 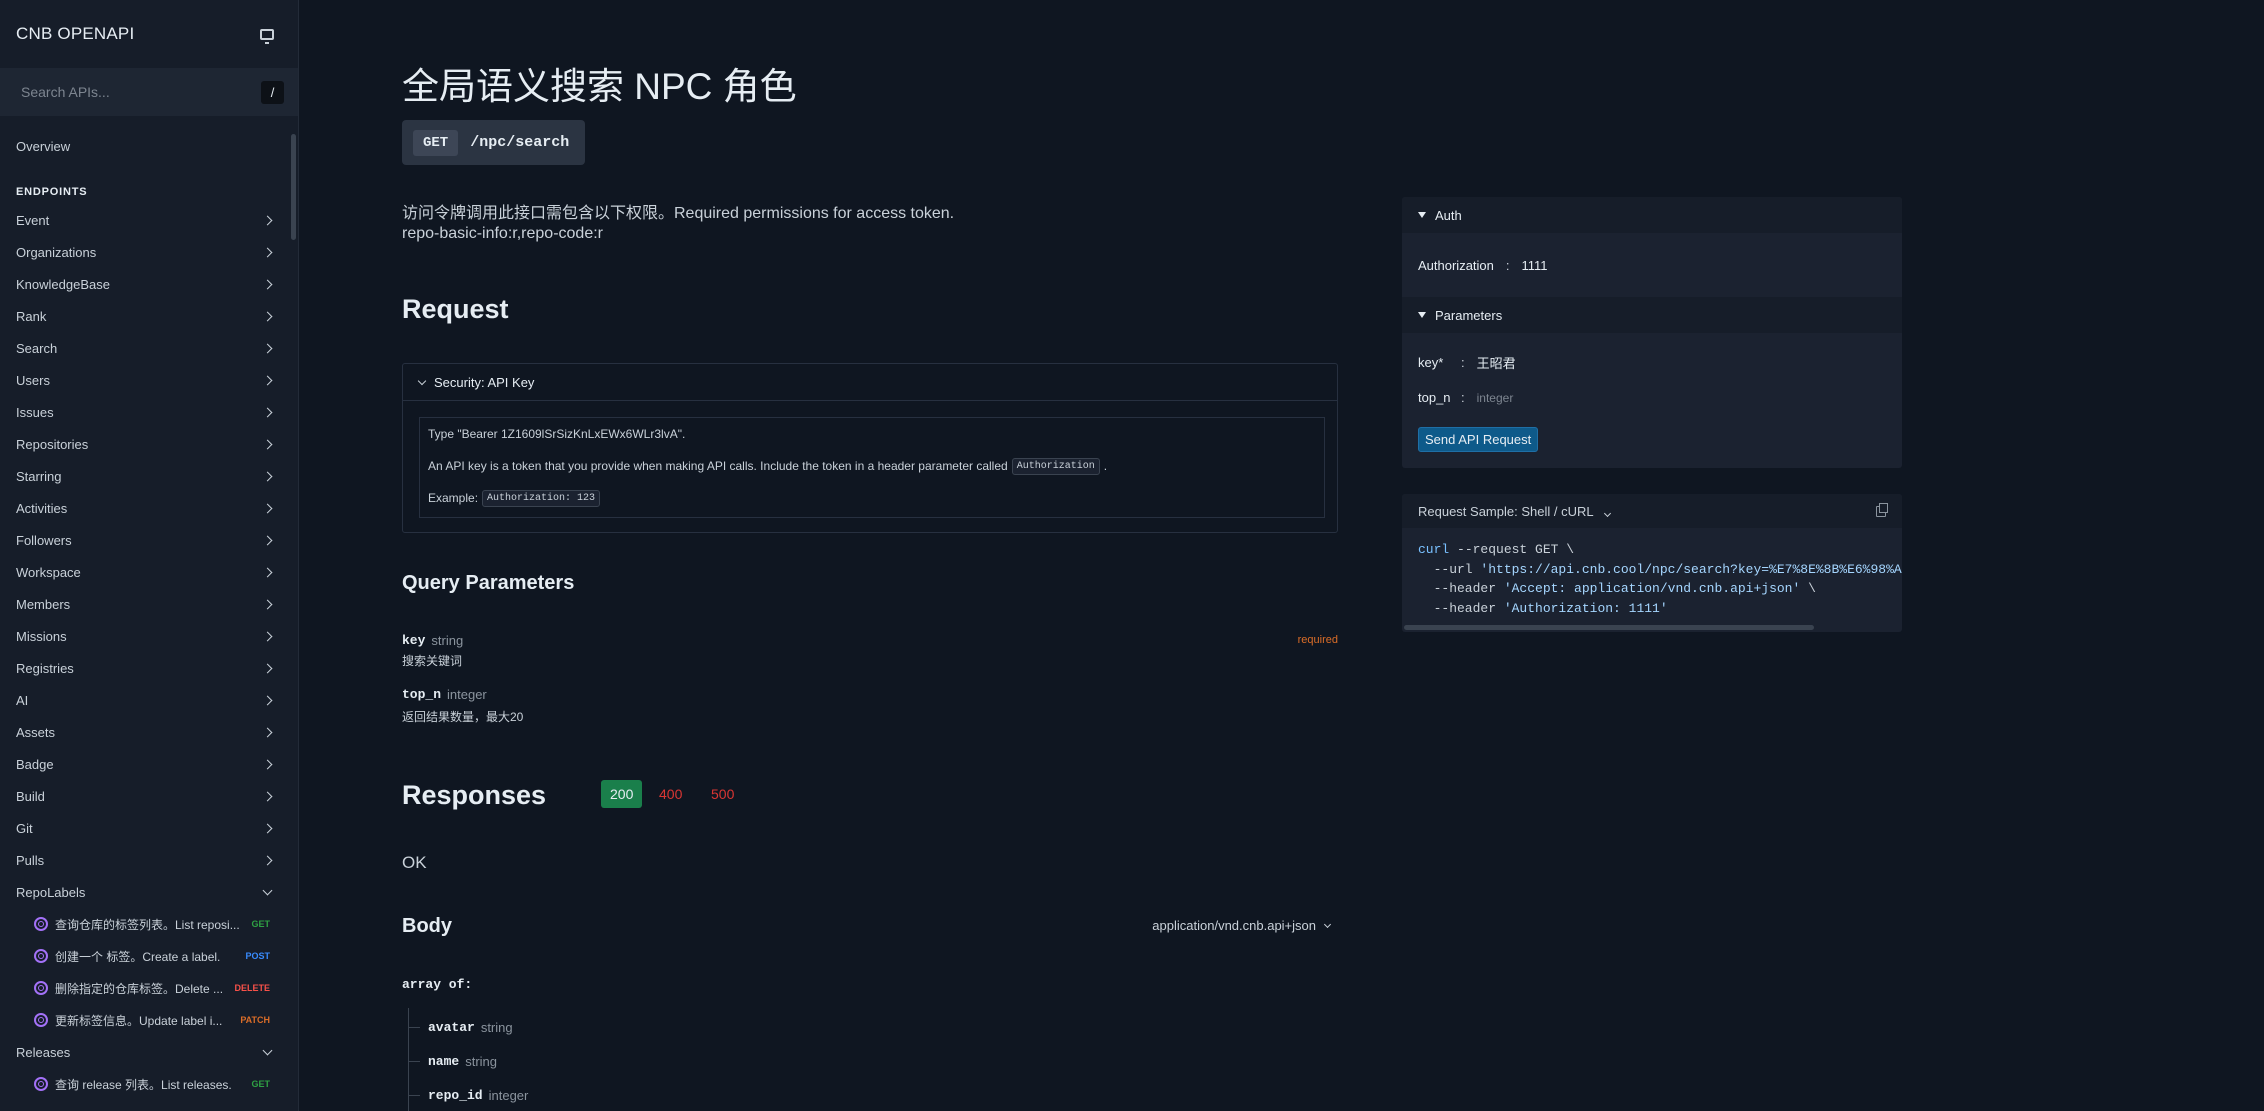 I want to click on sidebar-item-knowledgebase: KnowledgeBase, so click(x=149, y=284).